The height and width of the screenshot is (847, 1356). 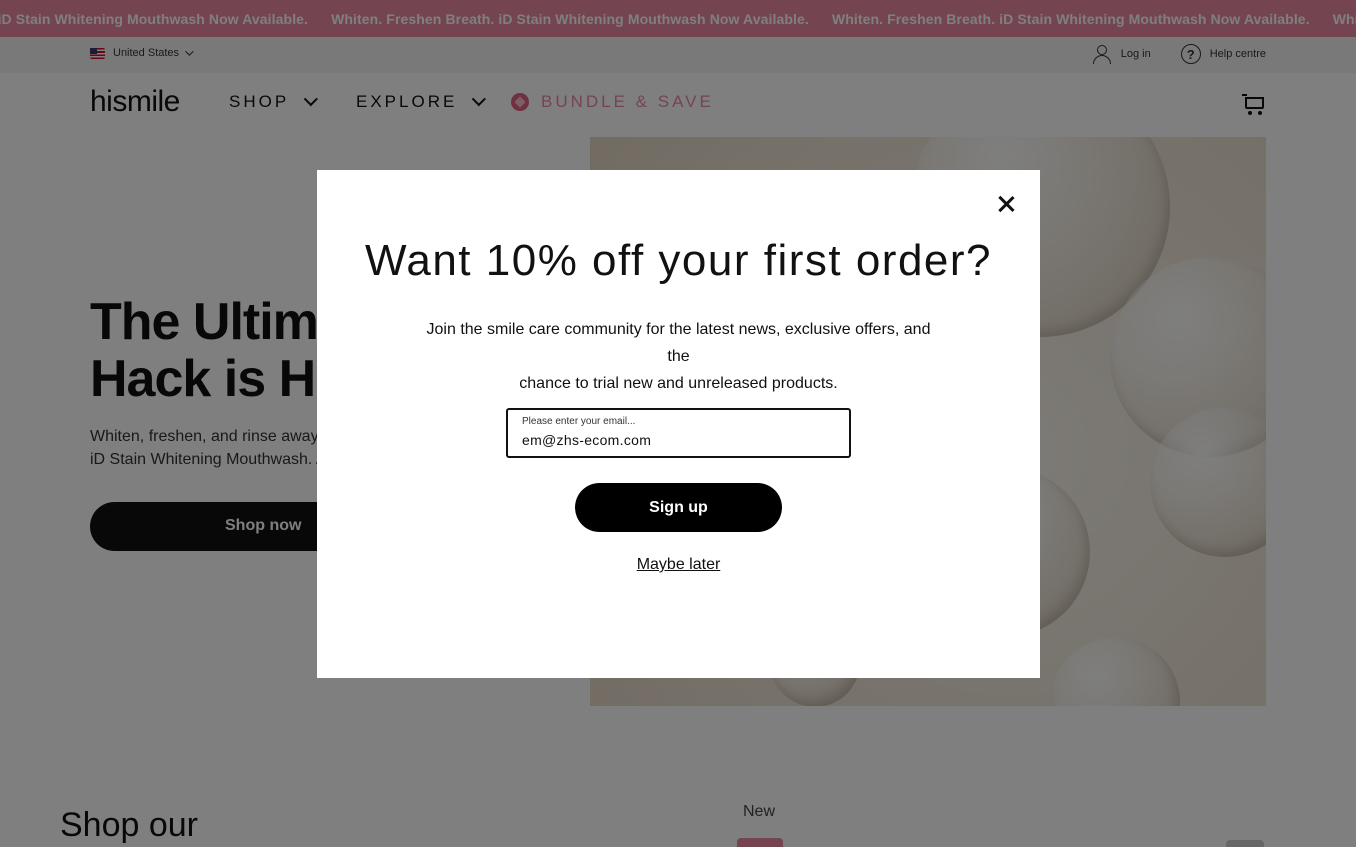 What do you see at coordinates (1006, 204) in the screenshot?
I see `close-icon` at bounding box center [1006, 204].